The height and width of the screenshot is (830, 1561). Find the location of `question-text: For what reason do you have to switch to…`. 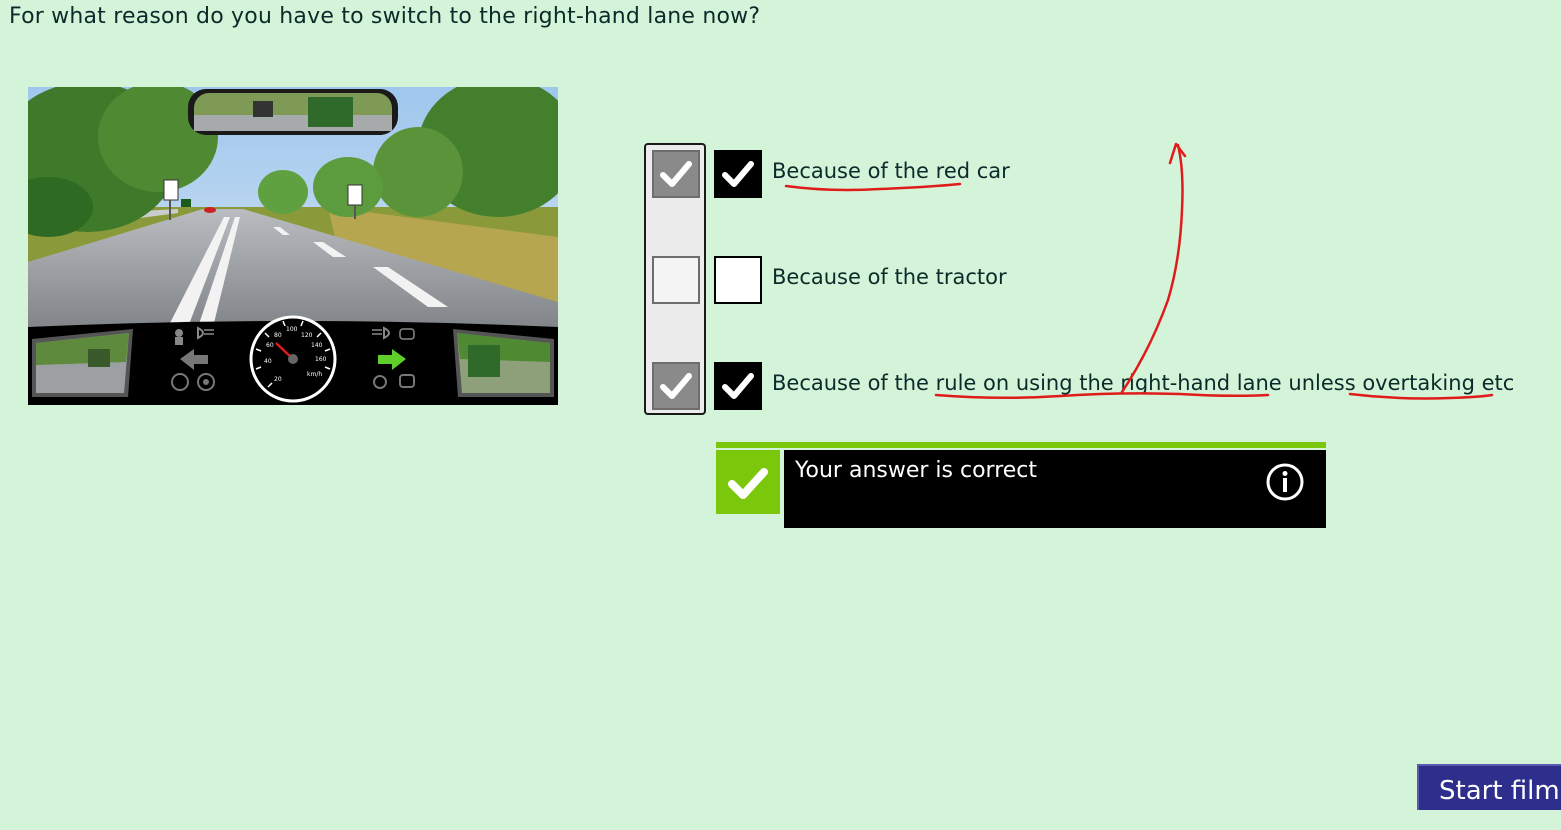

question-text: For what reason do you have to switch to… is located at coordinates (385, 16).